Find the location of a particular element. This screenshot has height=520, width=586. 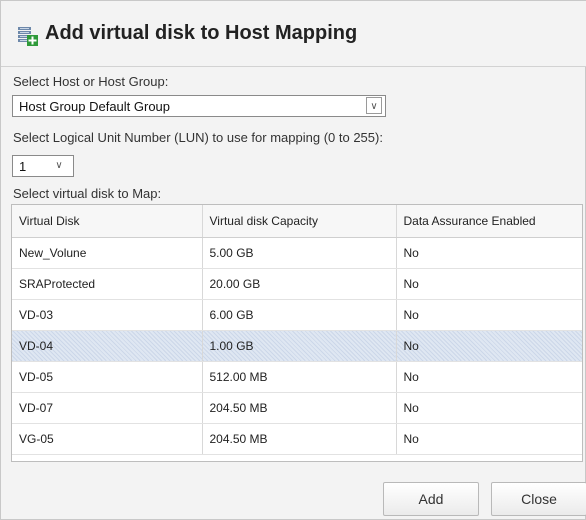

column-header-capacity: Virtual disk Capacity is located at coordinates (299, 221).